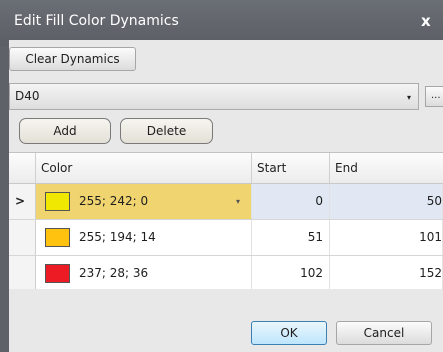 This screenshot has width=443, height=352. What do you see at coordinates (289, 333) in the screenshot?
I see `ok-button: OK` at bounding box center [289, 333].